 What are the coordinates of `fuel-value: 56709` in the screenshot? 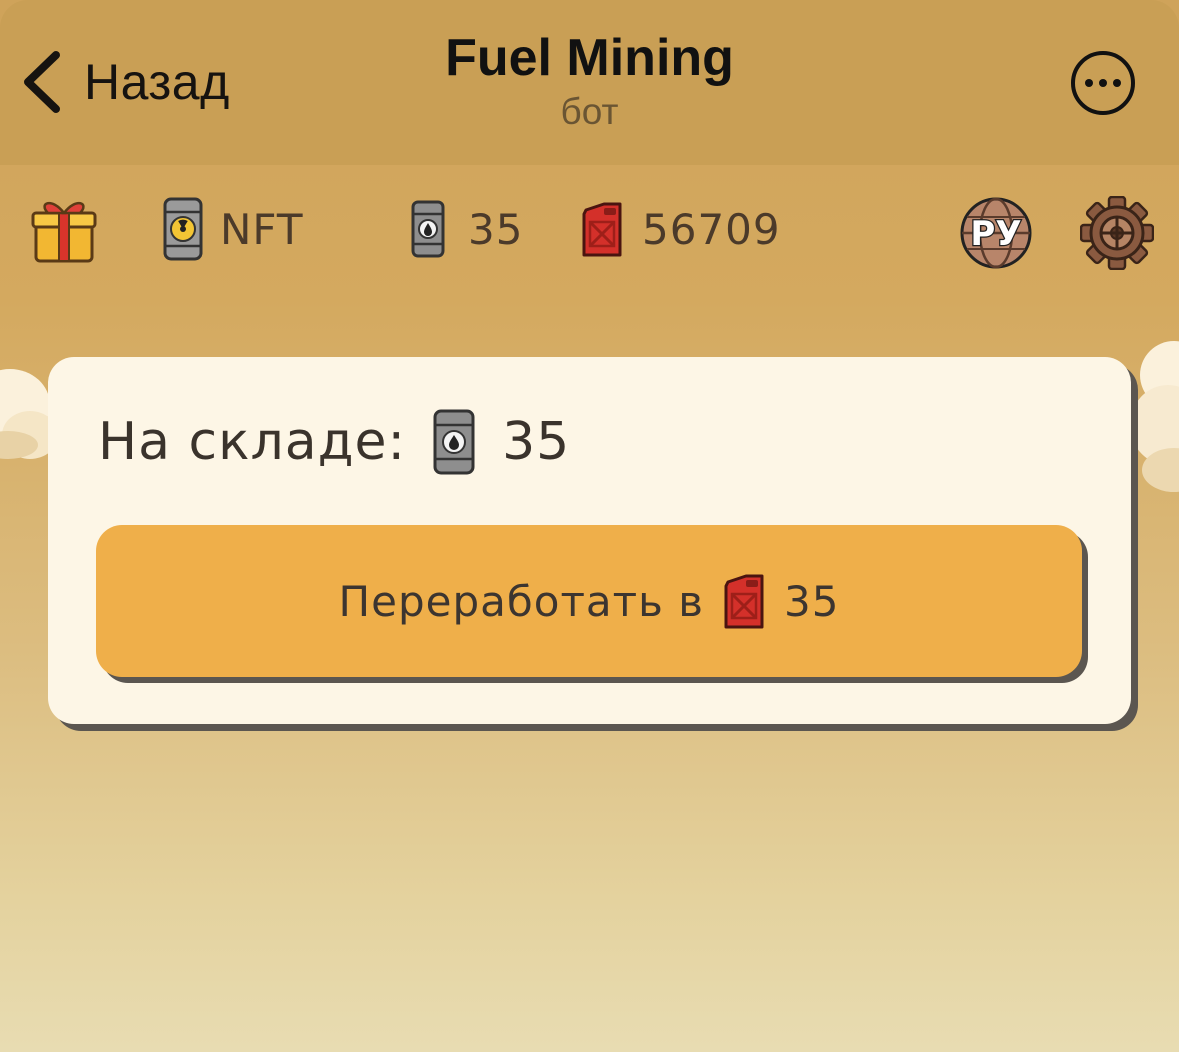 It's located at (711, 229).